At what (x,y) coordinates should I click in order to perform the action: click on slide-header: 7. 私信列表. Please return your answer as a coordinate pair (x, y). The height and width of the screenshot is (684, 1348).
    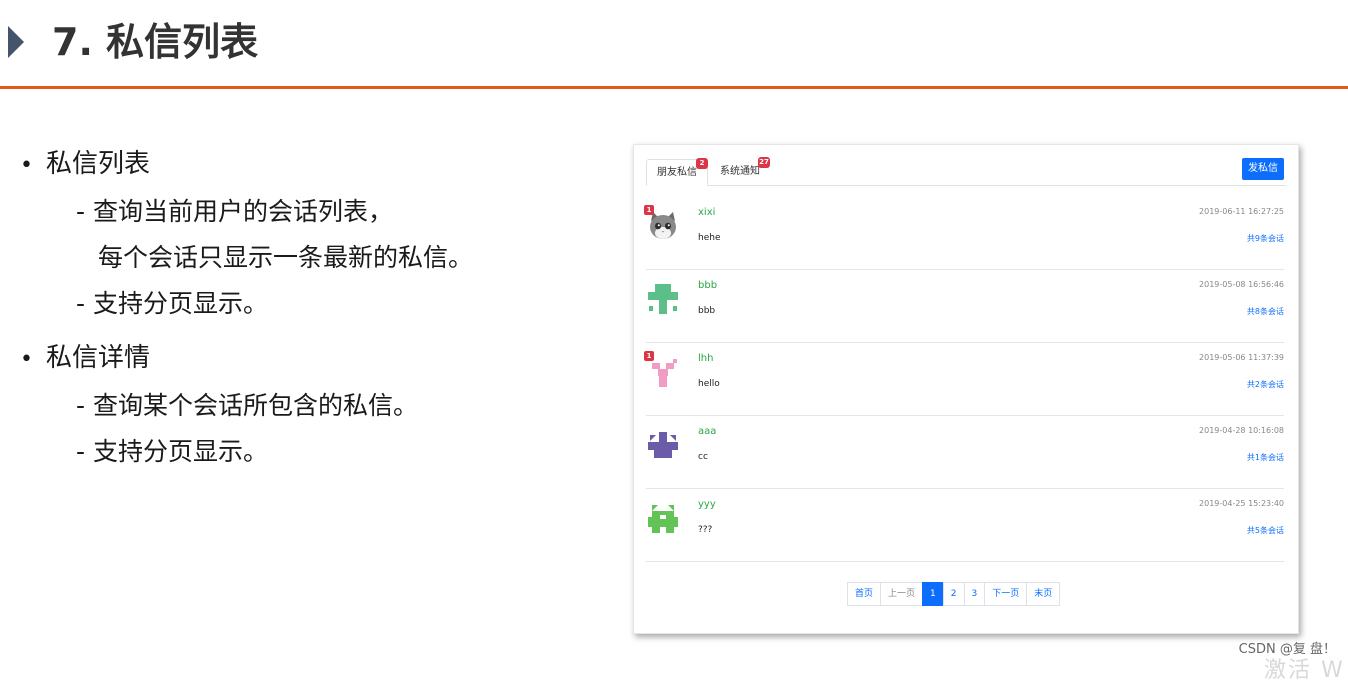
    Looking at the image, I should click on (674, 45).